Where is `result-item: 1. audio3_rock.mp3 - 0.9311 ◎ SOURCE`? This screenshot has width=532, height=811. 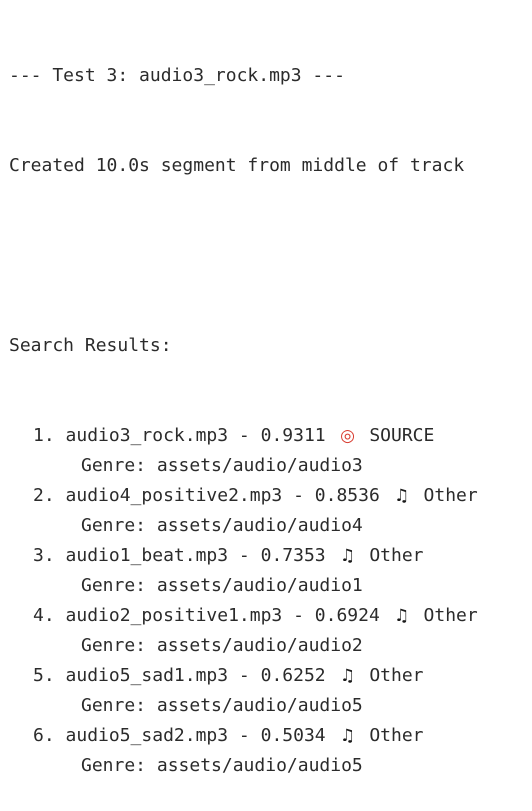 result-item: 1. audio3_rock.mp3 - 0.9311 ◎ SOURCE is located at coordinates (270, 436).